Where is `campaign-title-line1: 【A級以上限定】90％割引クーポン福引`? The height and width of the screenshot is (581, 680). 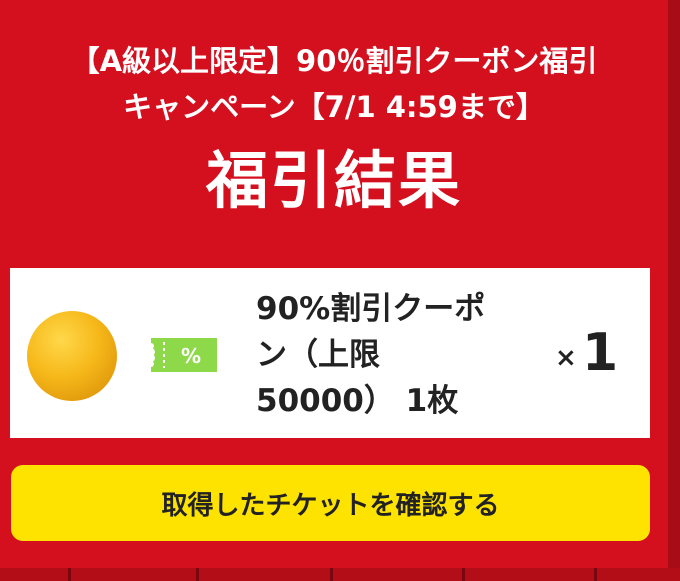
campaign-title-line1: 【A級以上限定】90％割引クーポン福引 is located at coordinates (334, 61).